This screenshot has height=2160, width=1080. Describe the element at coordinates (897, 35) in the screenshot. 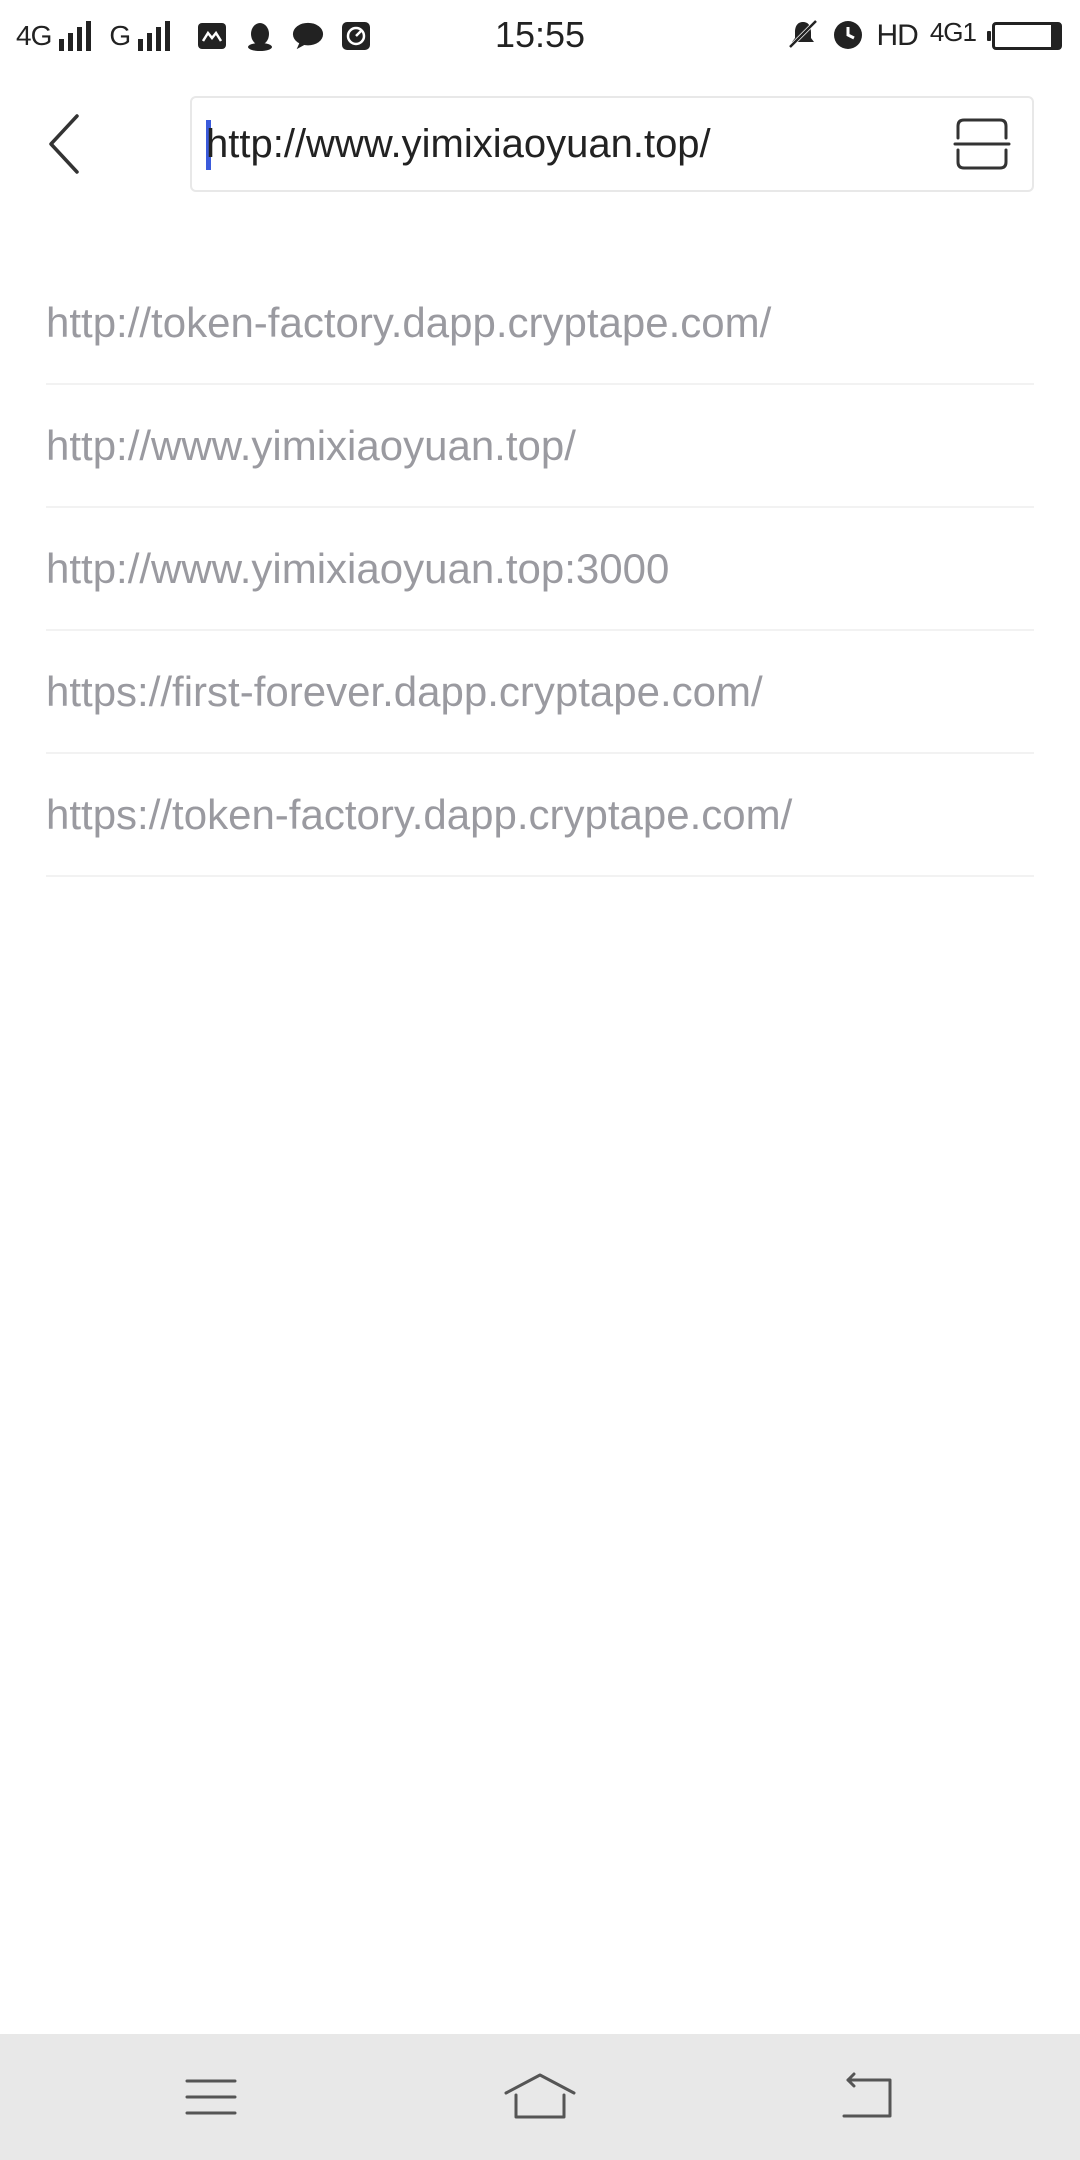

I see `hd-label: HD` at that location.